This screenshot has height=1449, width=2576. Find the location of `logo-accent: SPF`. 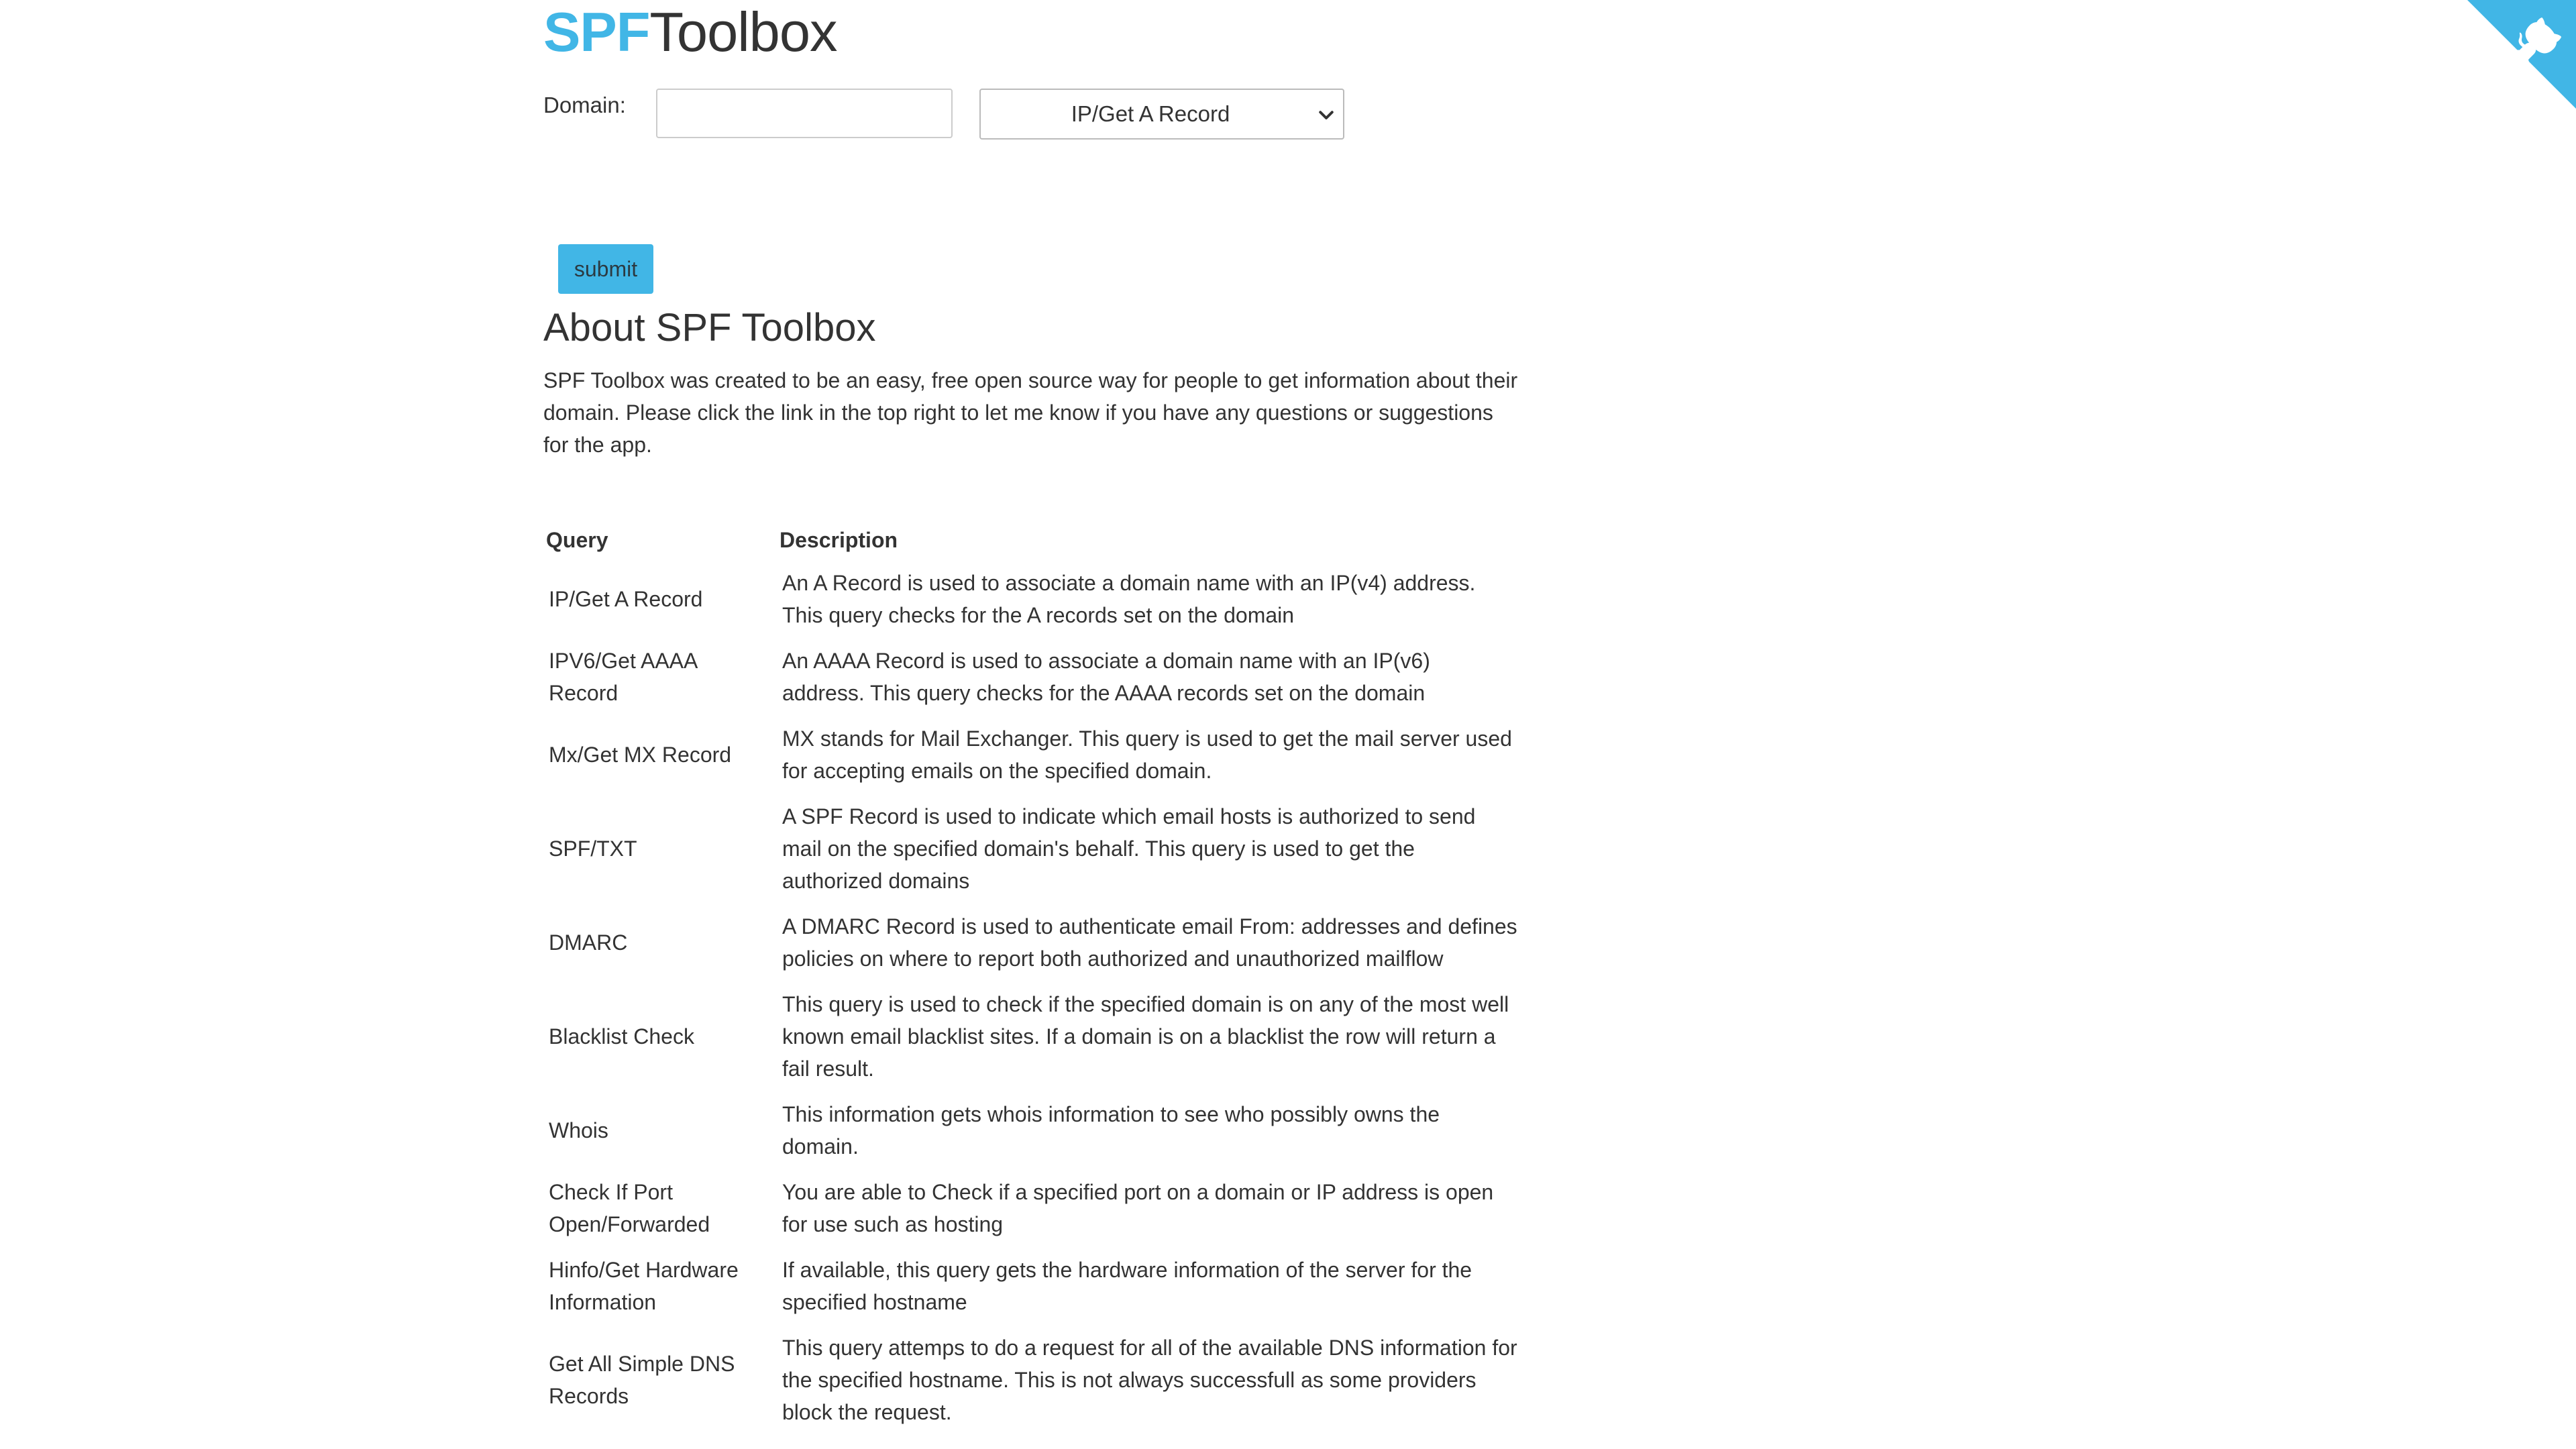

logo-accent: SPF is located at coordinates (596, 32).